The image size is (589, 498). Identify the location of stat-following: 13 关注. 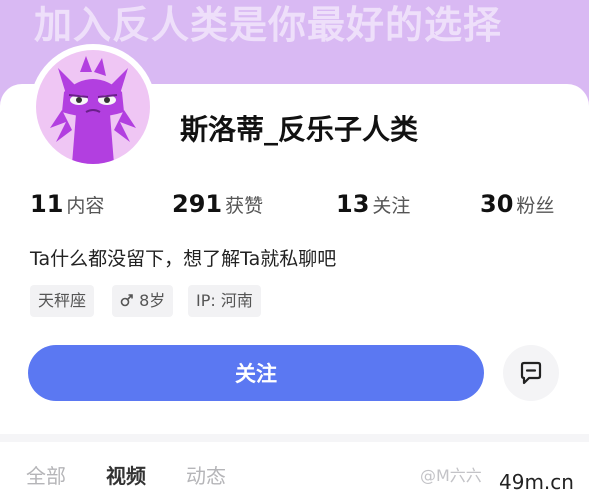
(373, 204).